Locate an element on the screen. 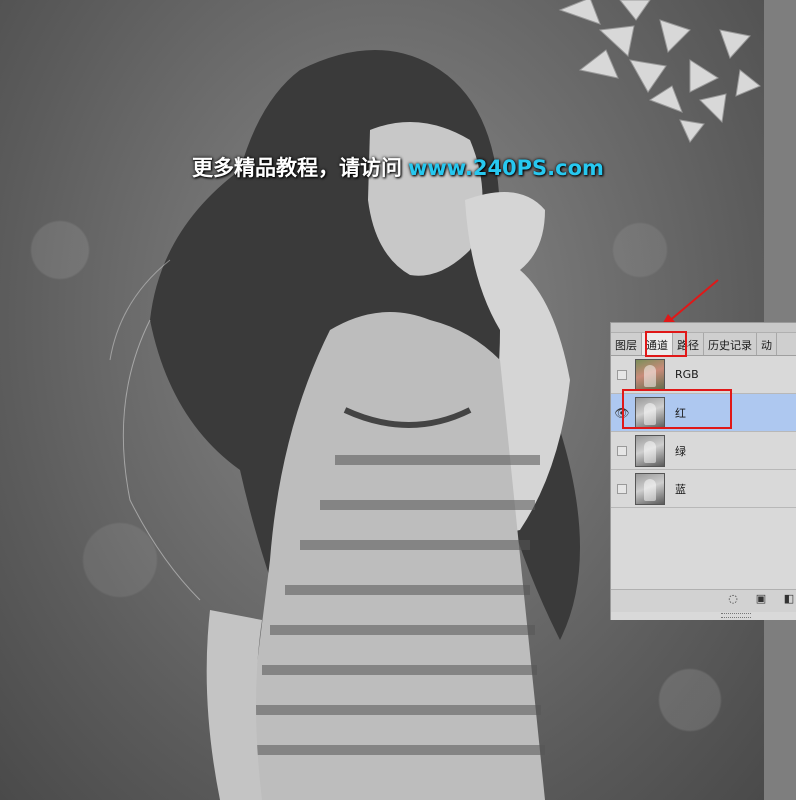 Image resolution: width=796 pixels, height=800 pixels. channel-name: 红 is located at coordinates (680, 413).